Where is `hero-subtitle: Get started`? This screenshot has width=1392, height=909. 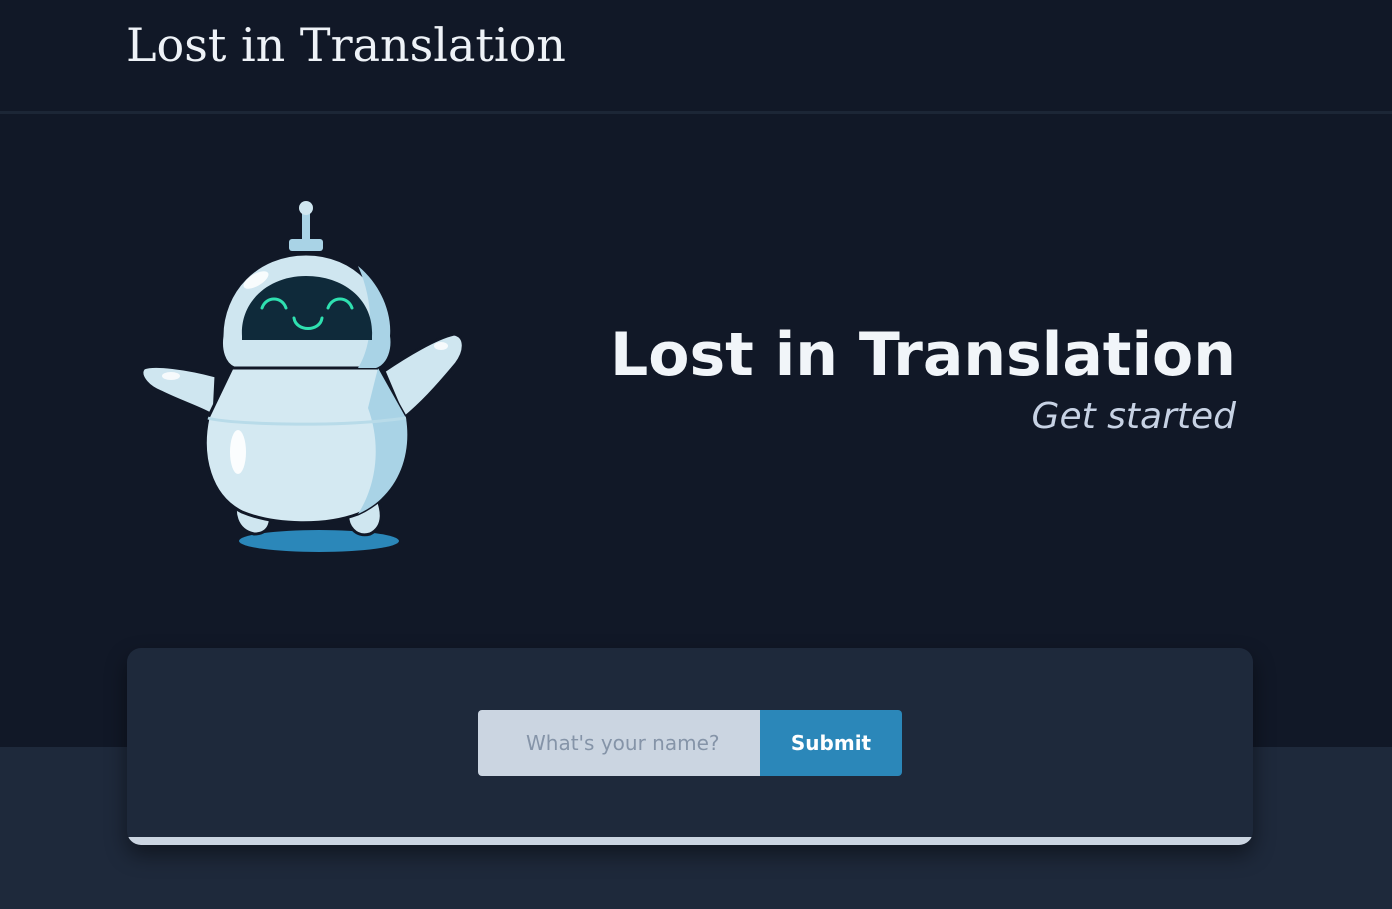 hero-subtitle: Get started is located at coordinates (1133, 416).